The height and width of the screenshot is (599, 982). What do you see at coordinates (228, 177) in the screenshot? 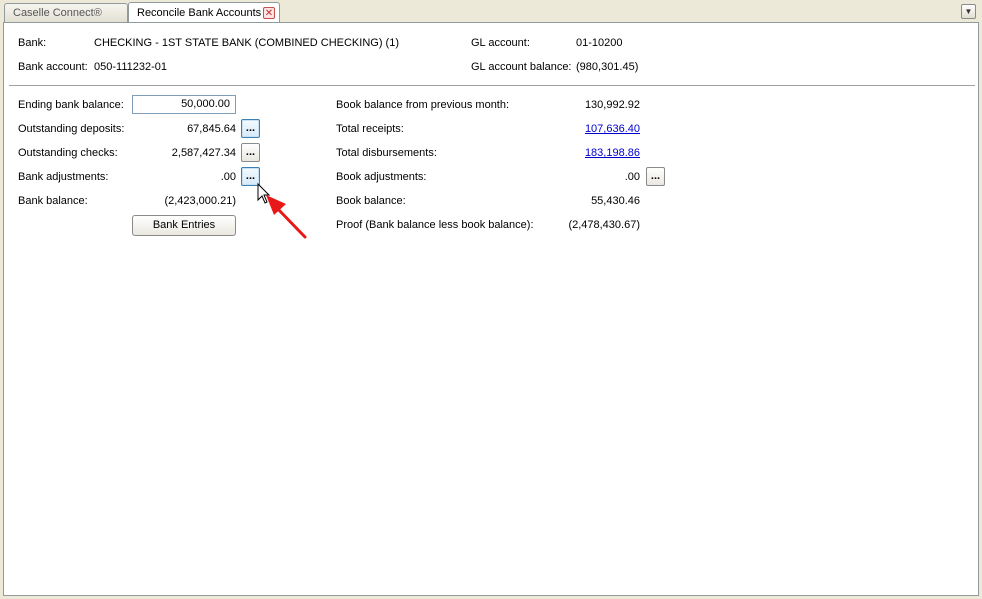
I see `bank-adjustments-value: .00` at bounding box center [228, 177].